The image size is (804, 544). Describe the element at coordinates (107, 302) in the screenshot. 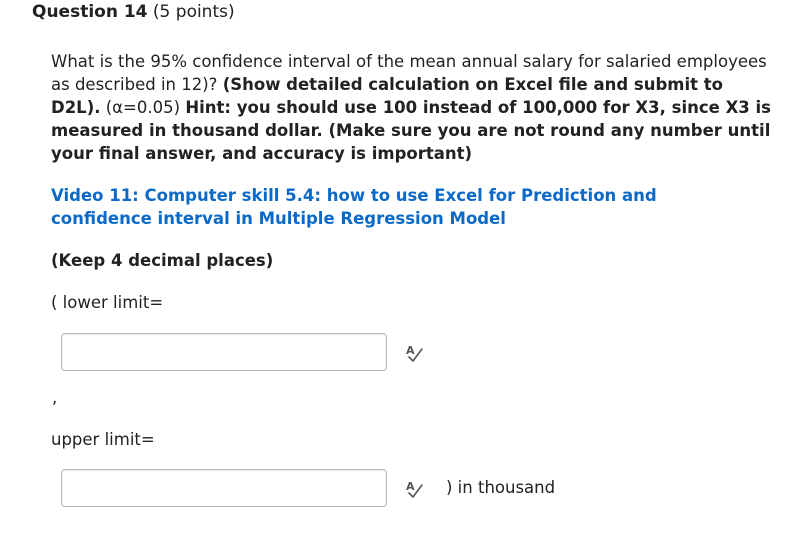

I see `lower-limit-label: ( lower limit=` at that location.